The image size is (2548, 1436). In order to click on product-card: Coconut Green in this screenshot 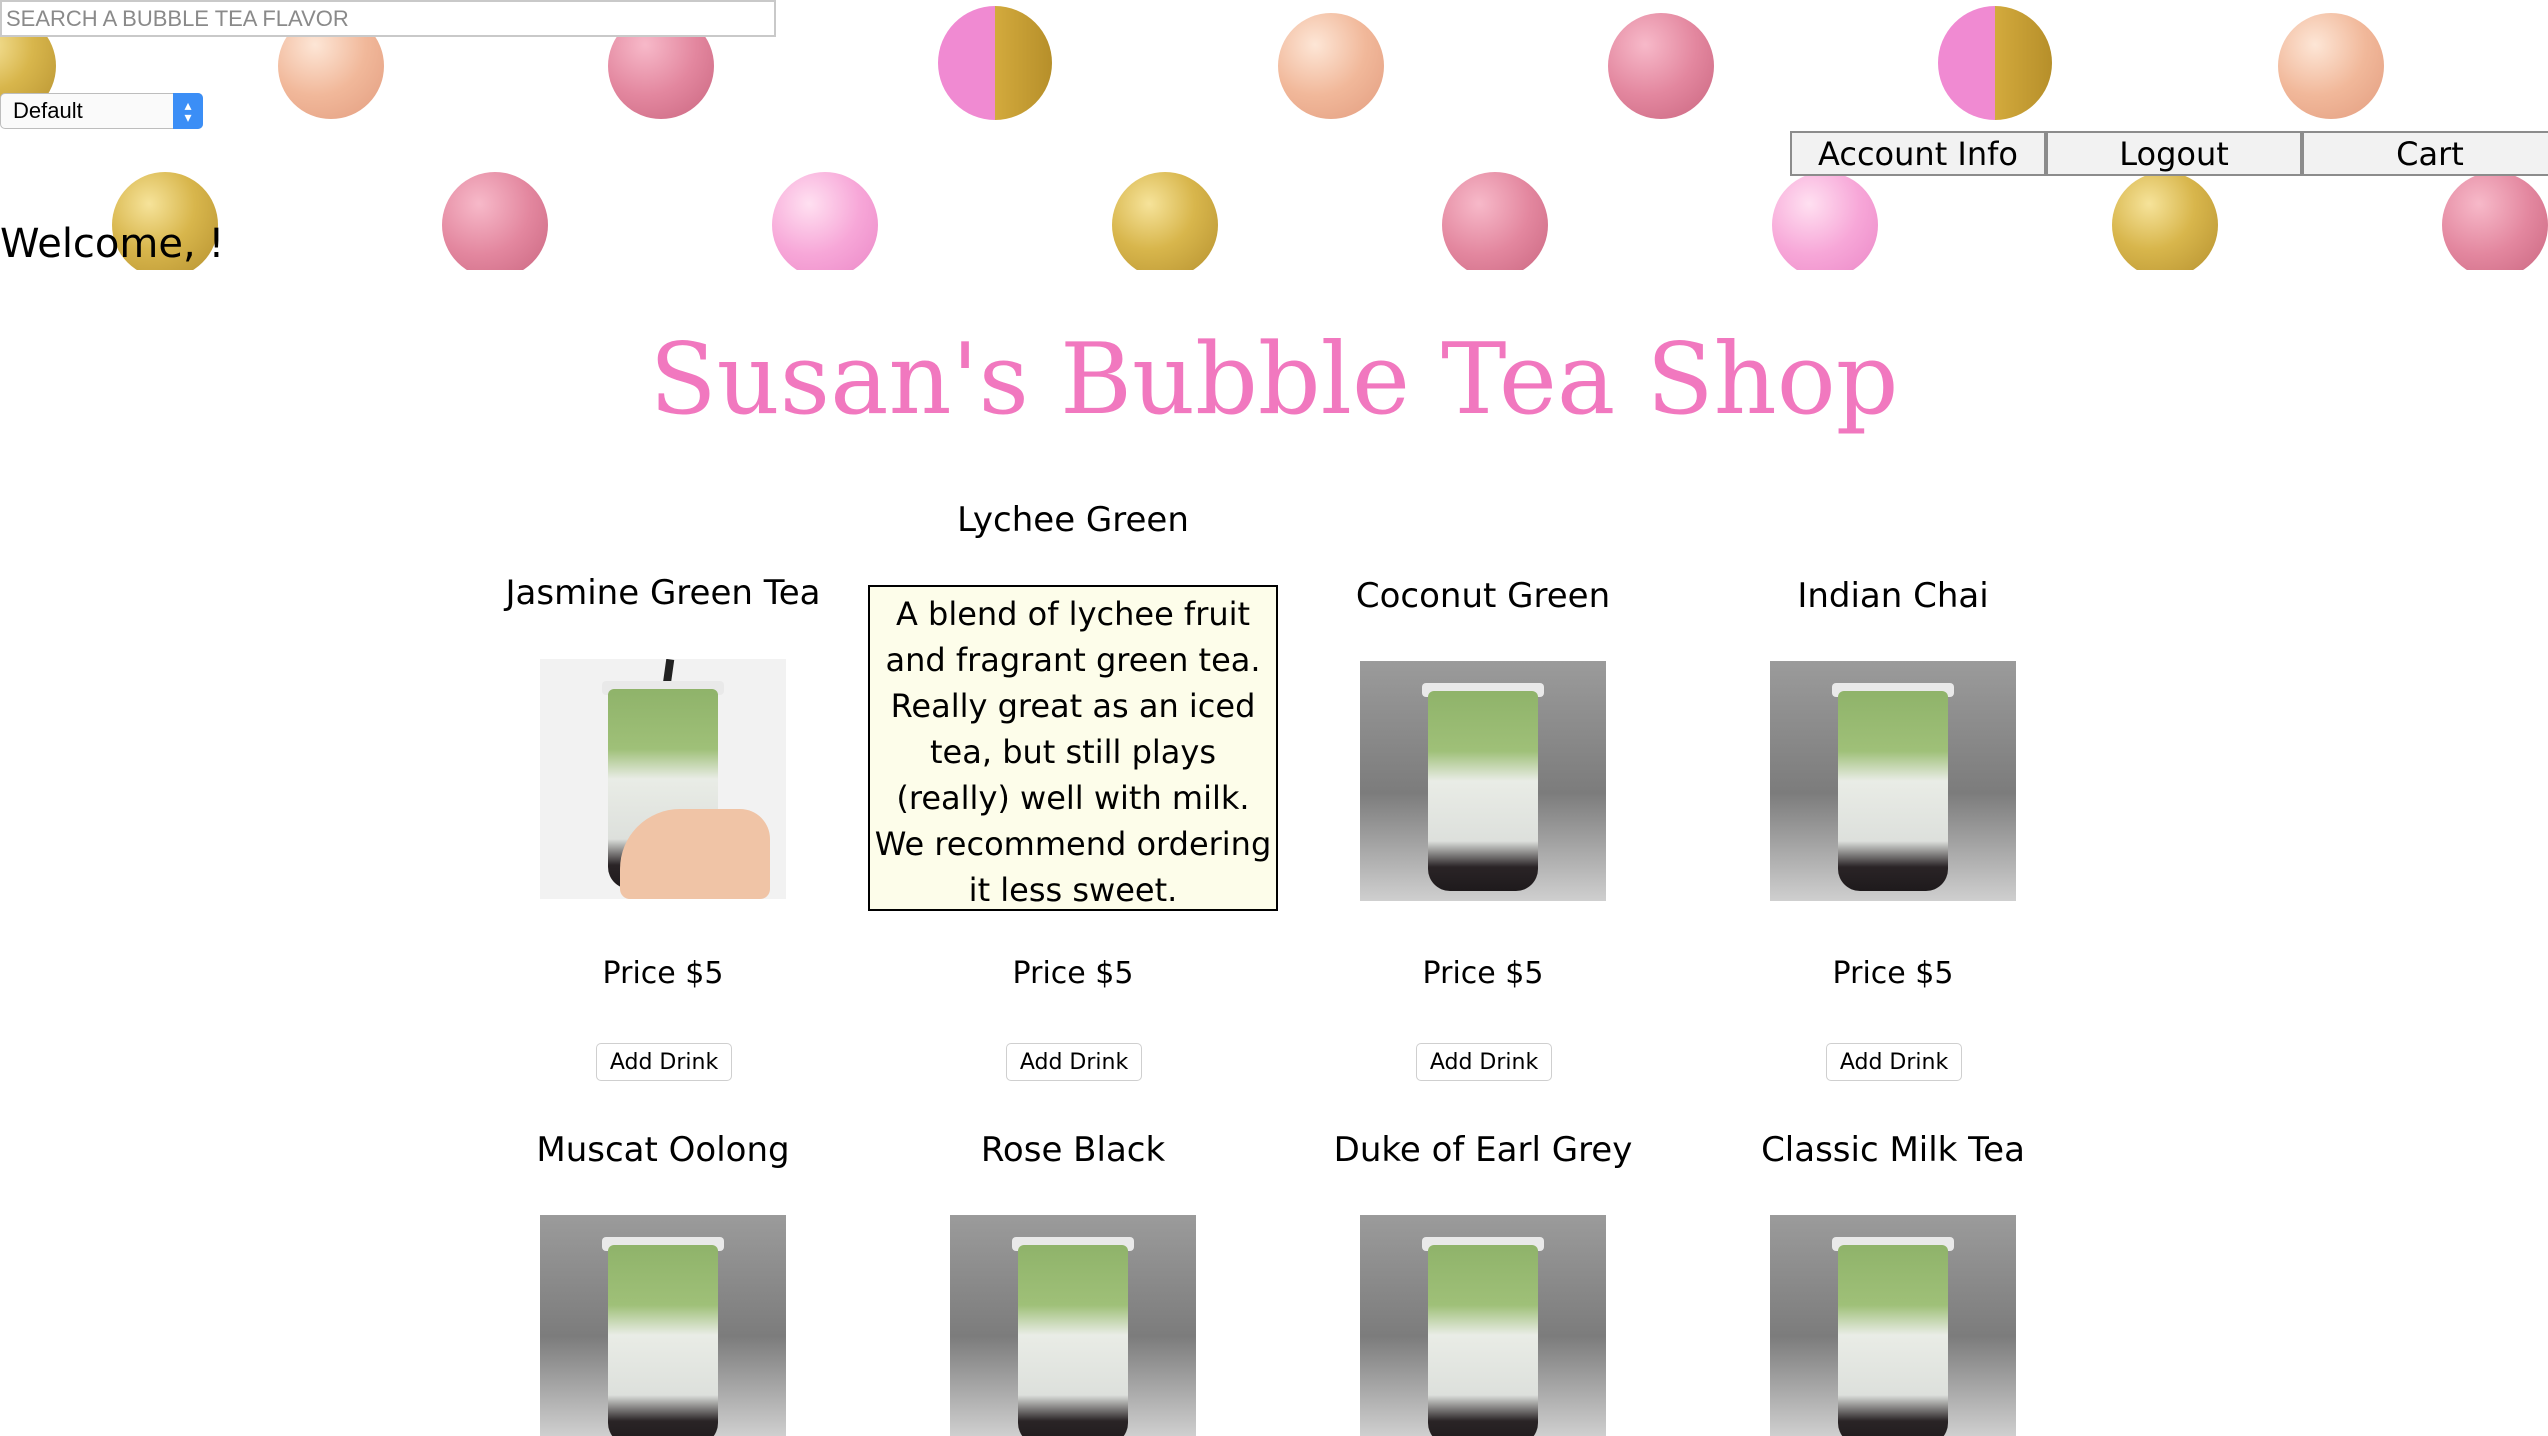, I will do `click(1483, 596)`.